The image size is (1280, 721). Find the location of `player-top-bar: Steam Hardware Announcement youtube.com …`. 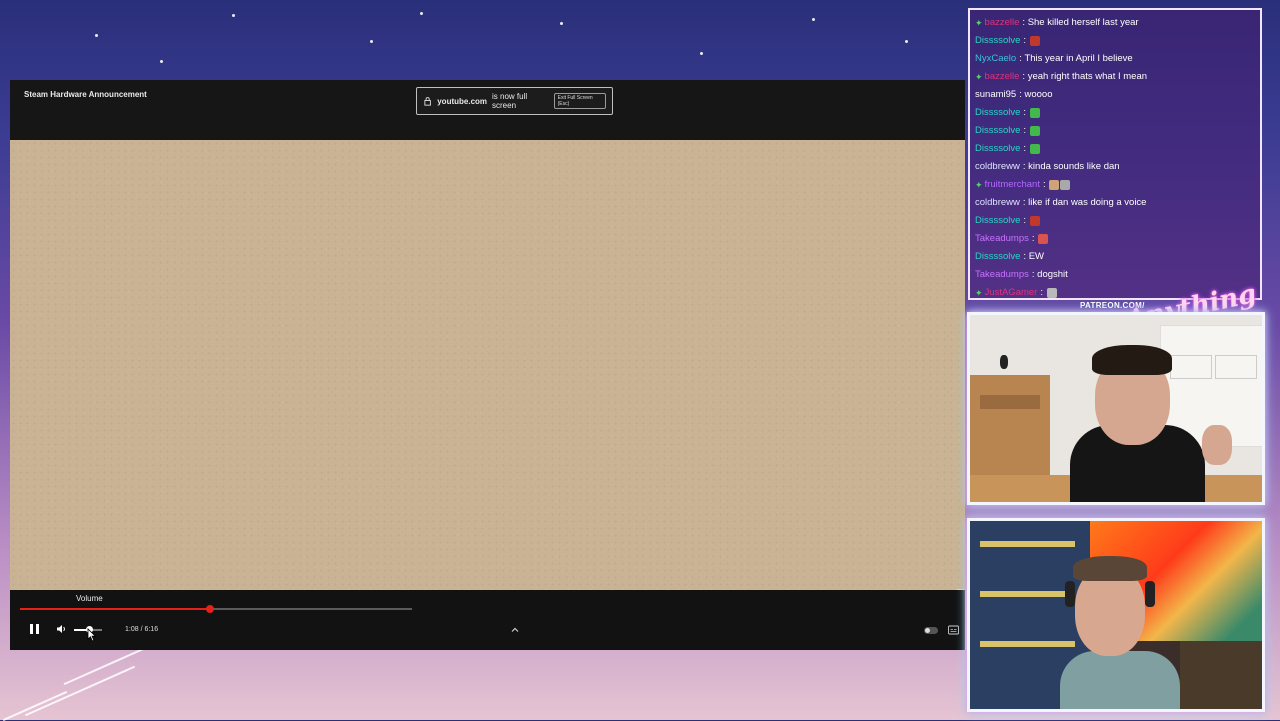

player-top-bar: Steam Hardware Announcement youtube.com … is located at coordinates (487, 110).